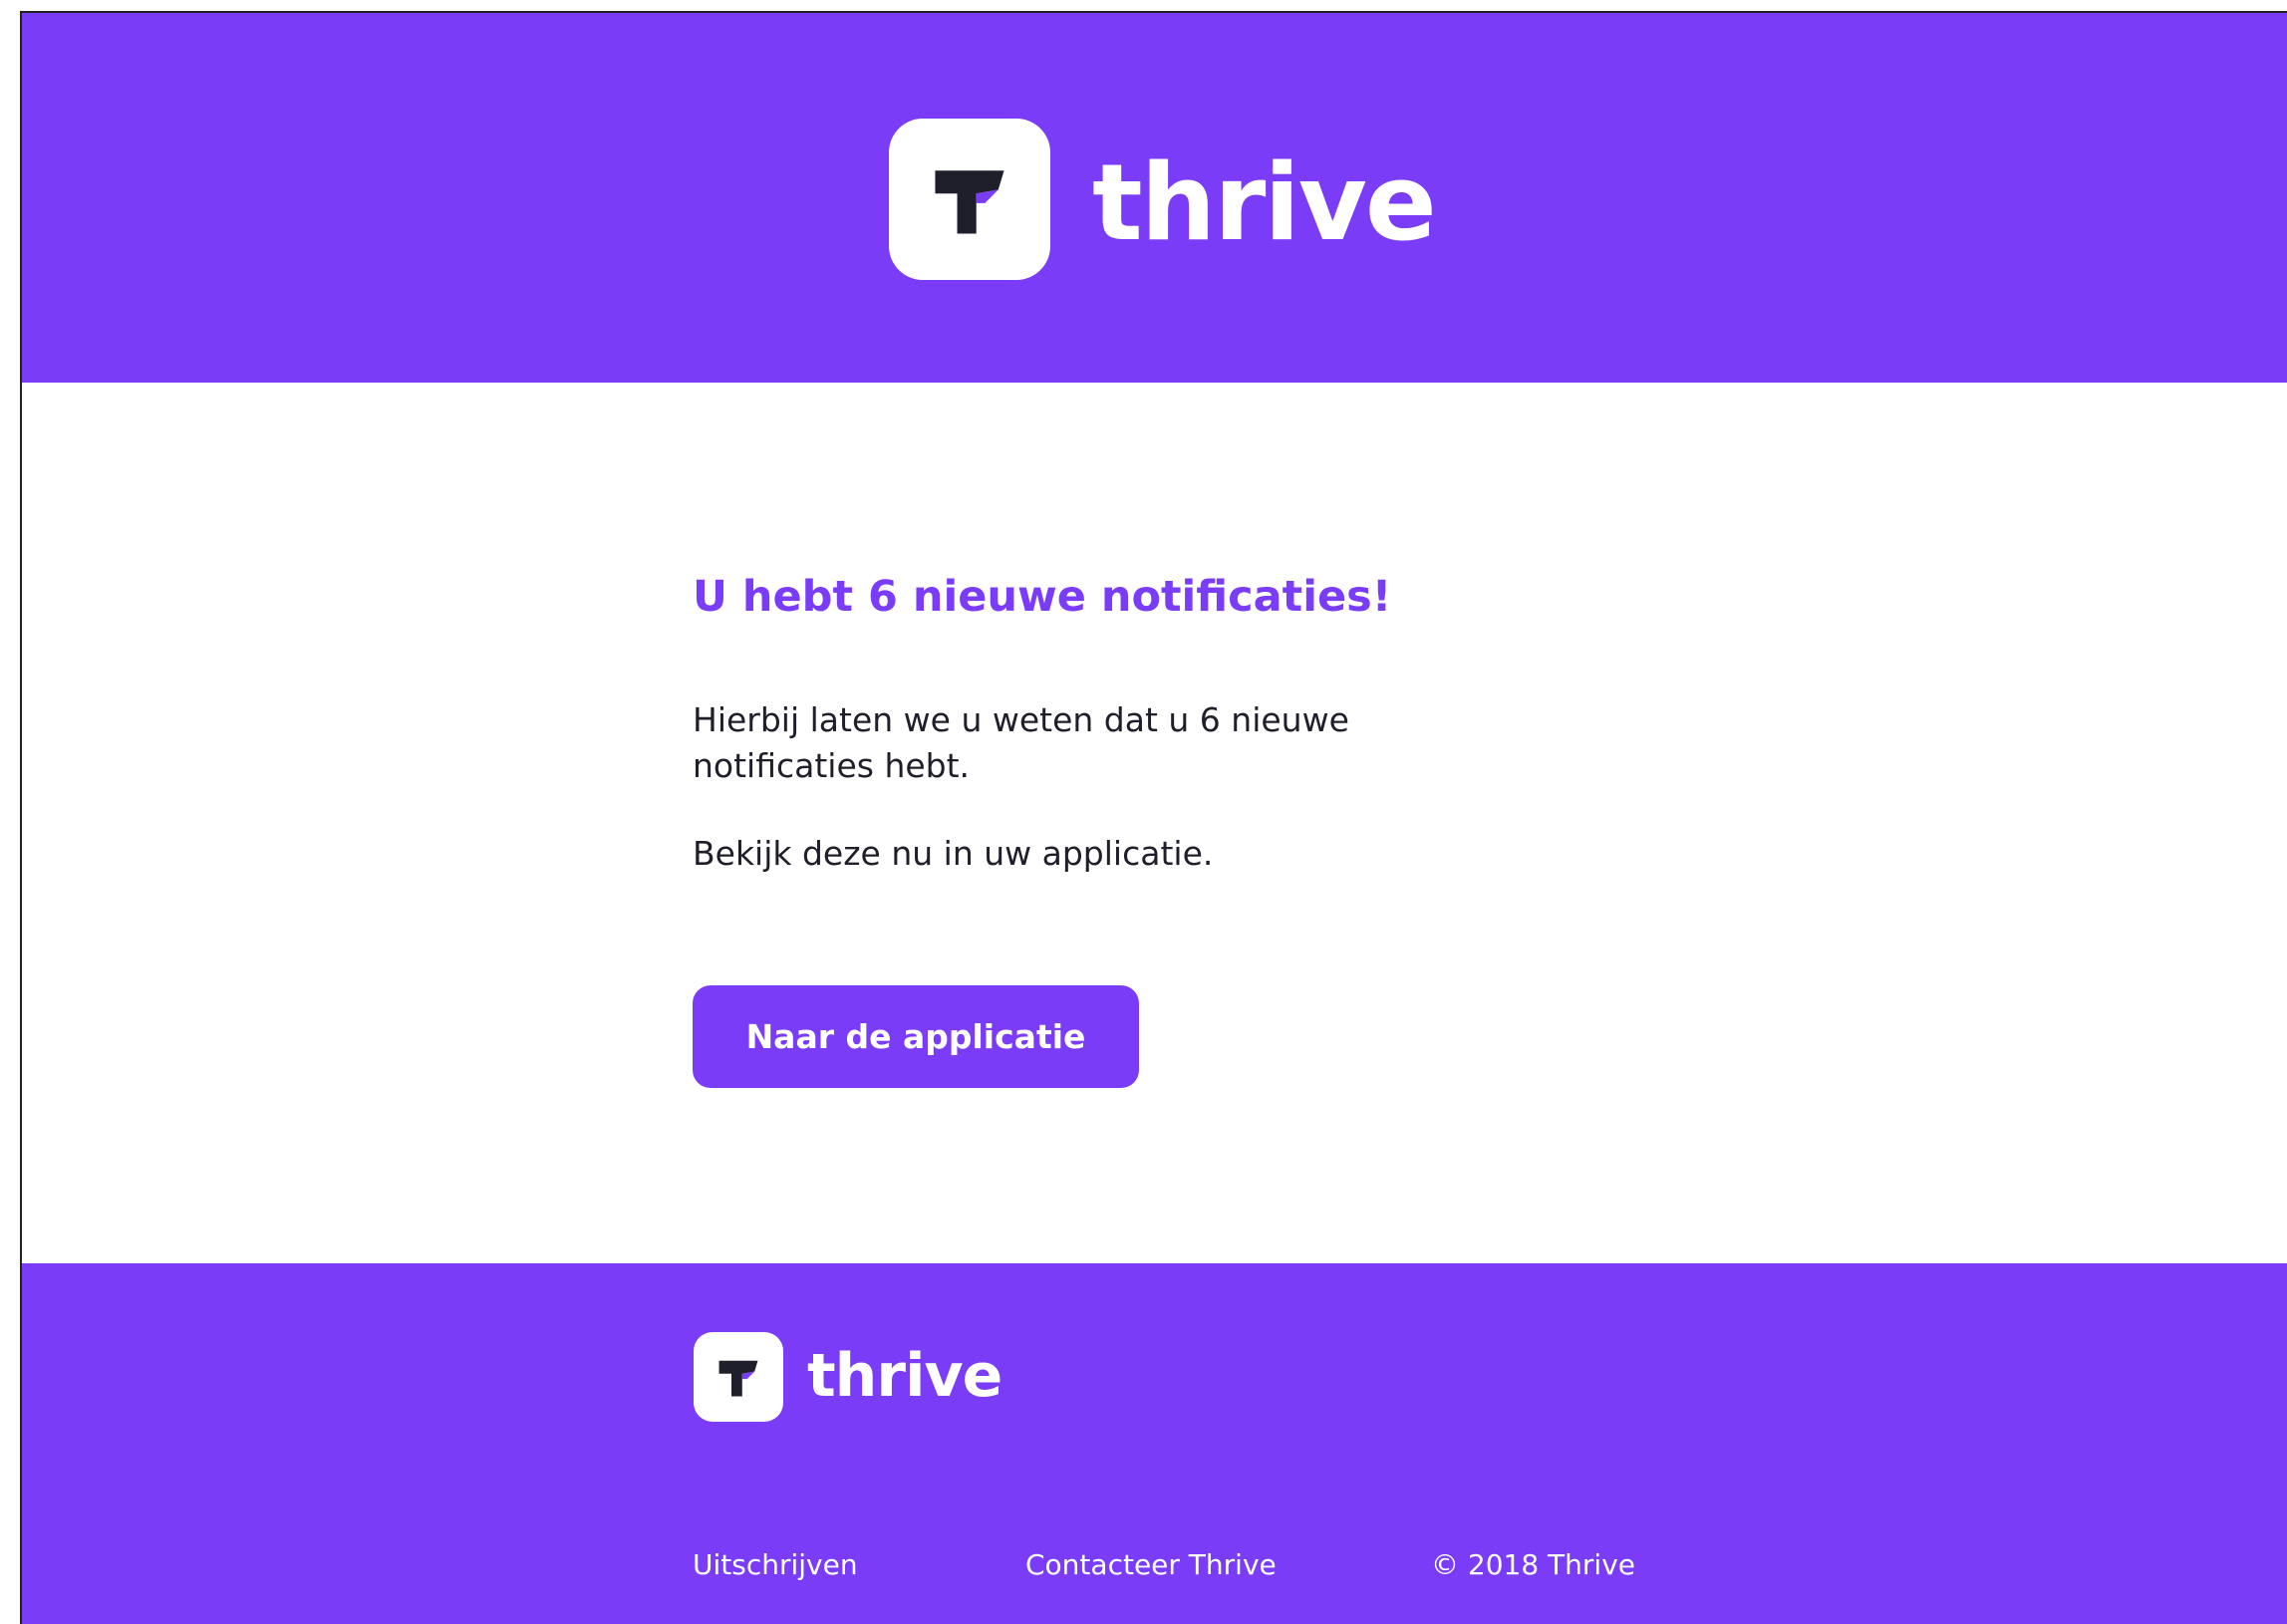 Image resolution: width=2287 pixels, height=1624 pixels. Describe the element at coordinates (916, 1037) in the screenshot. I see `open-app-button: Naar de applicatie` at that location.